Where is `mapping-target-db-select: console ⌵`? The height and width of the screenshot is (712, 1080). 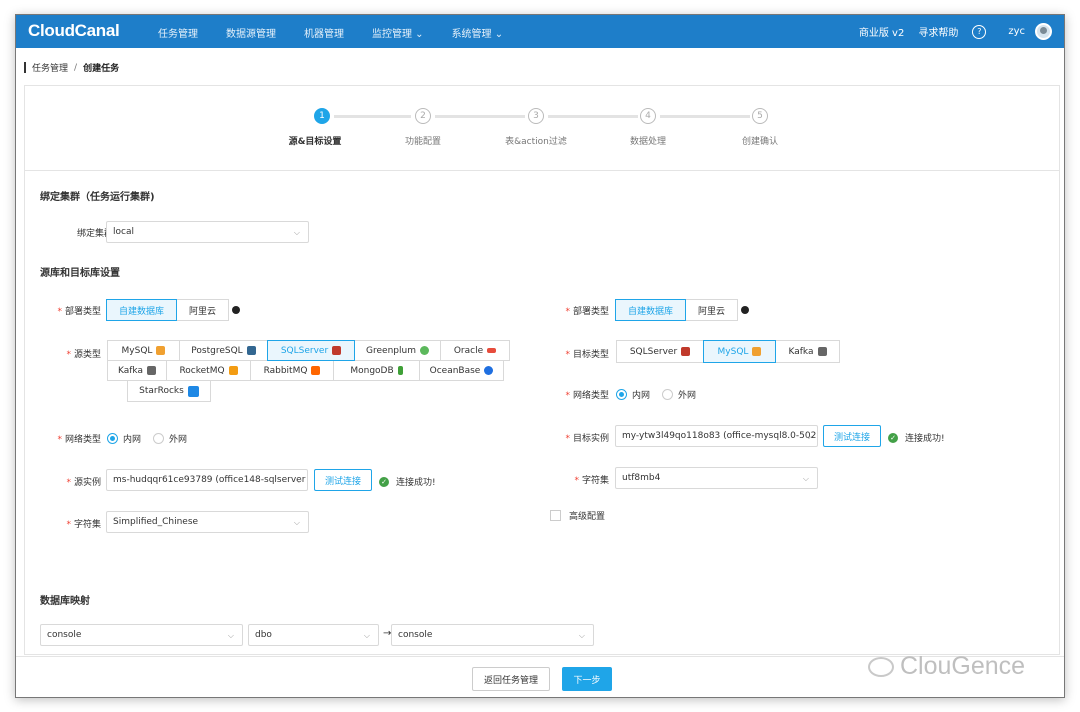 mapping-target-db-select: console ⌵ is located at coordinates (492, 635).